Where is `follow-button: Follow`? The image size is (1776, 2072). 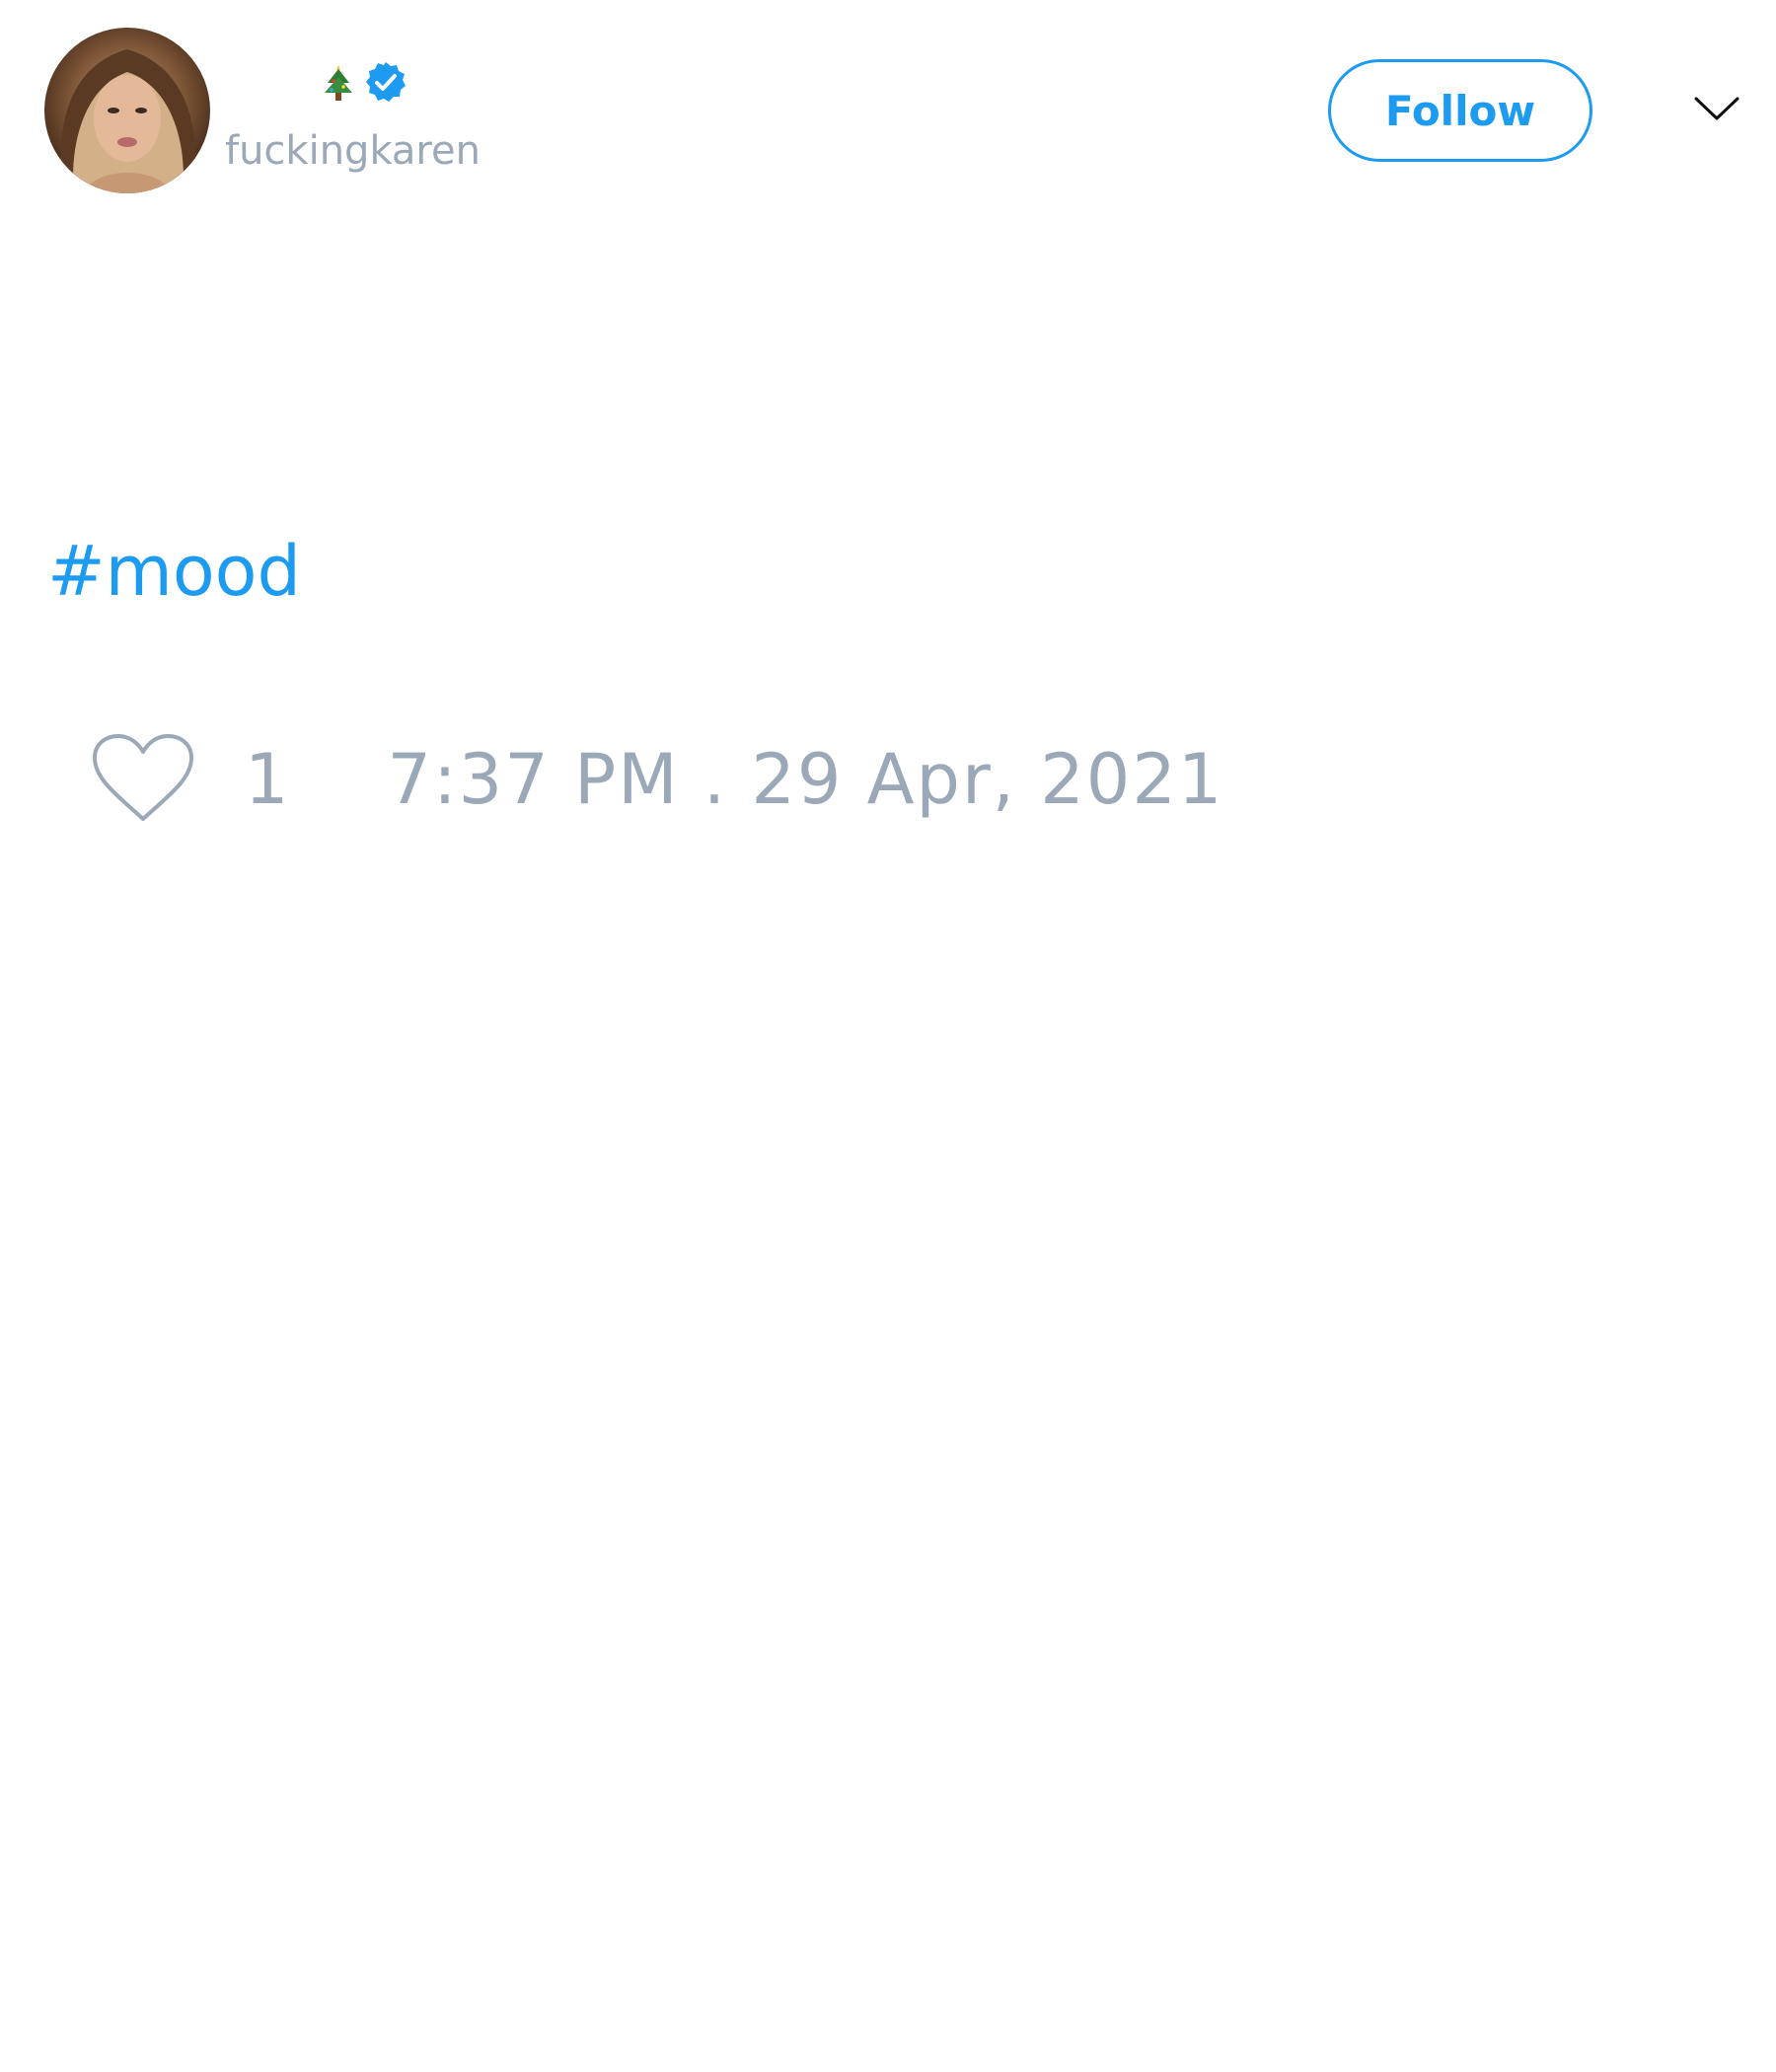 follow-button: Follow is located at coordinates (1460, 111).